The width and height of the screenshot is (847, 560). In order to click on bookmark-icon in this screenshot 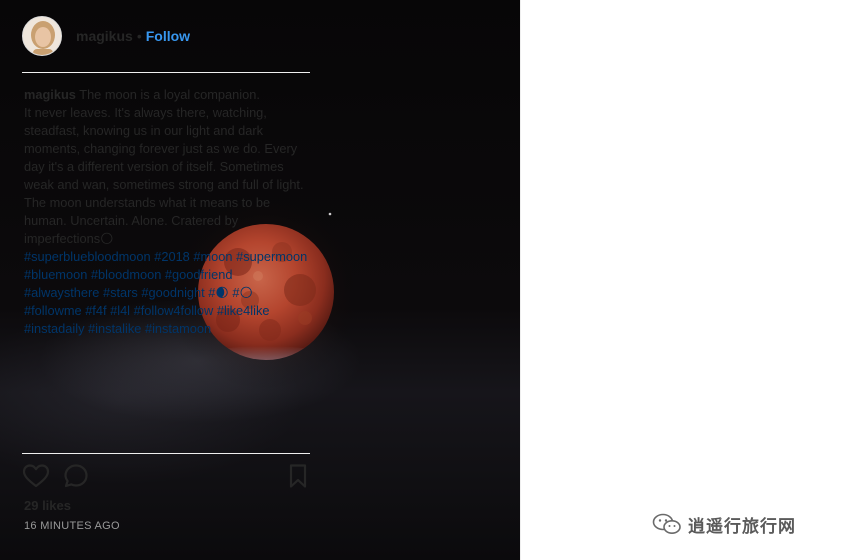, I will do `click(298, 476)`.